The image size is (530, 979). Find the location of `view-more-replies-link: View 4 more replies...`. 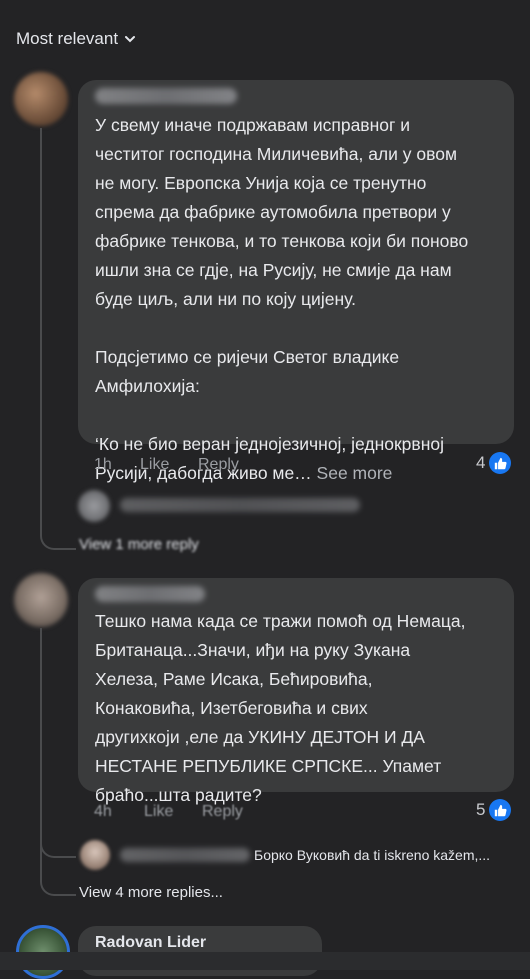

view-more-replies-link: View 4 more replies... is located at coordinates (151, 892).